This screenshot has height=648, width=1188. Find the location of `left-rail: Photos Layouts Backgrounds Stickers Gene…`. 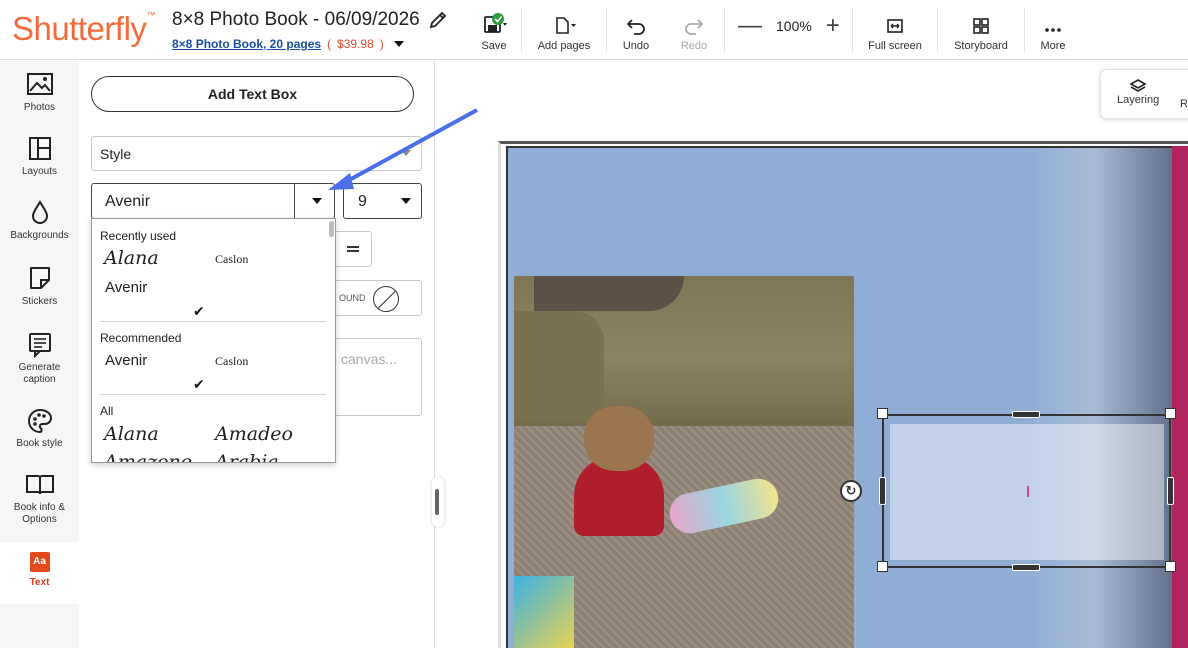

left-rail: Photos Layouts Backgrounds Stickers Gene… is located at coordinates (39, 354).